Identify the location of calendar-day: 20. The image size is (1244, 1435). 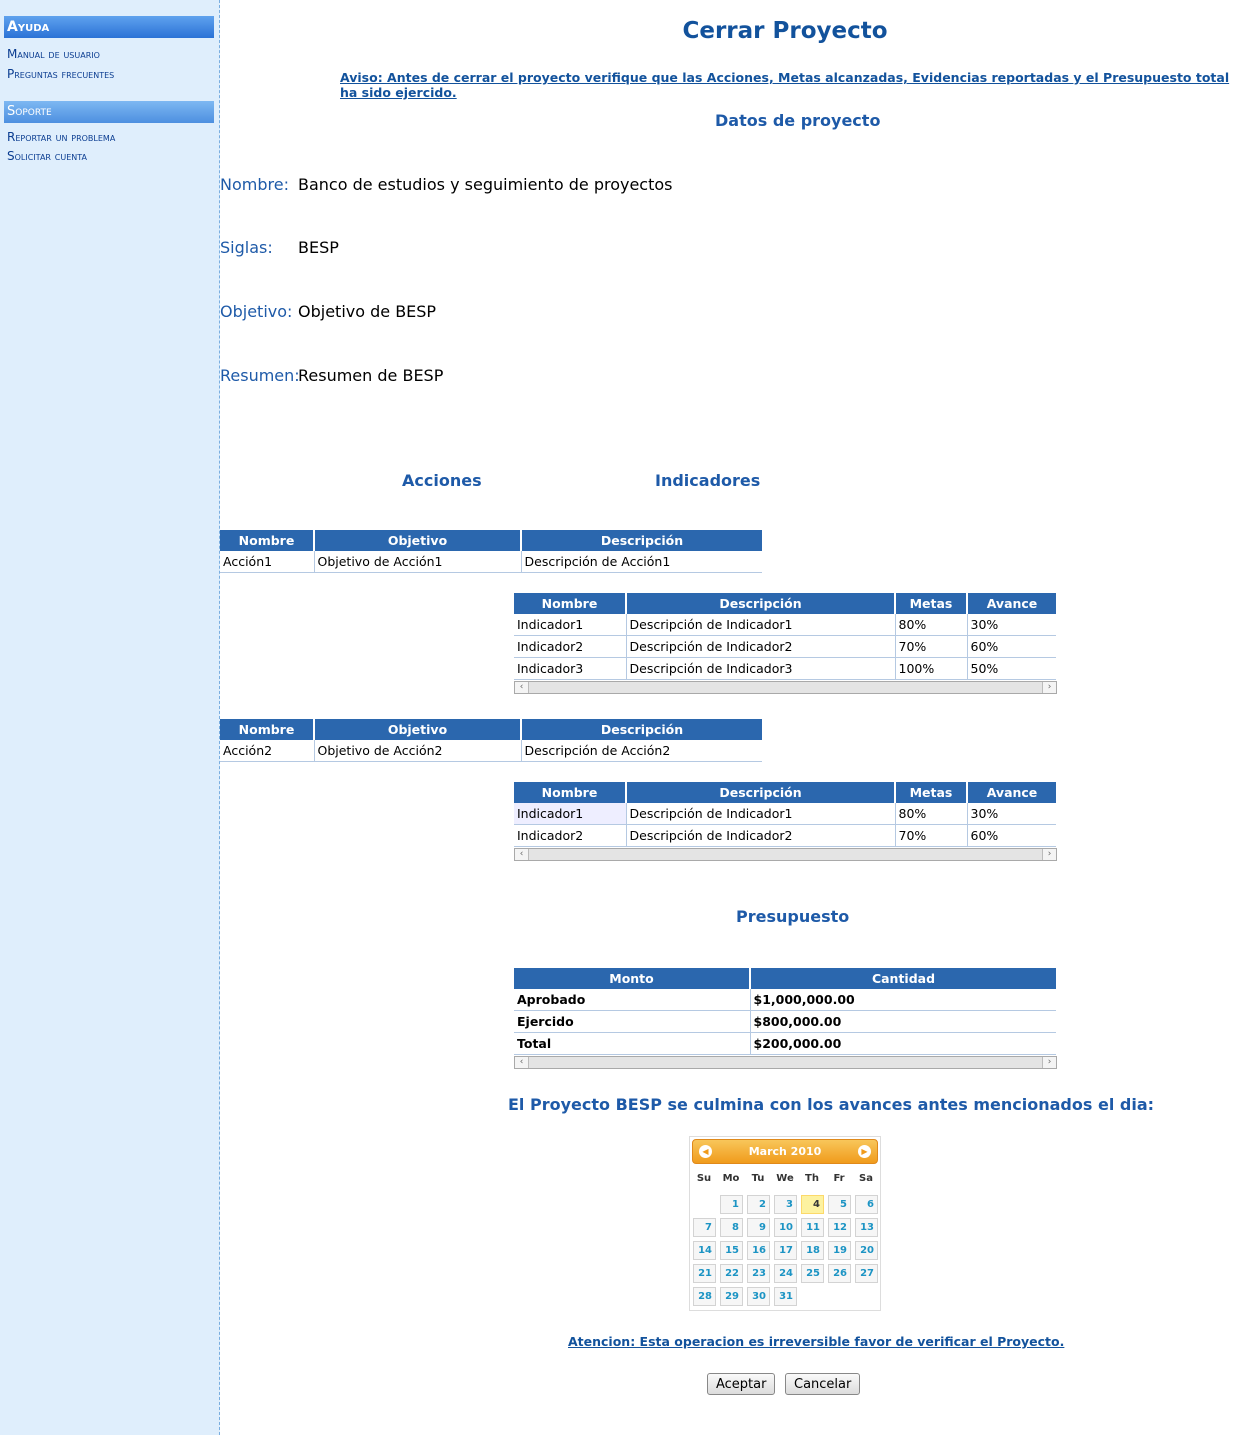
(866, 1250).